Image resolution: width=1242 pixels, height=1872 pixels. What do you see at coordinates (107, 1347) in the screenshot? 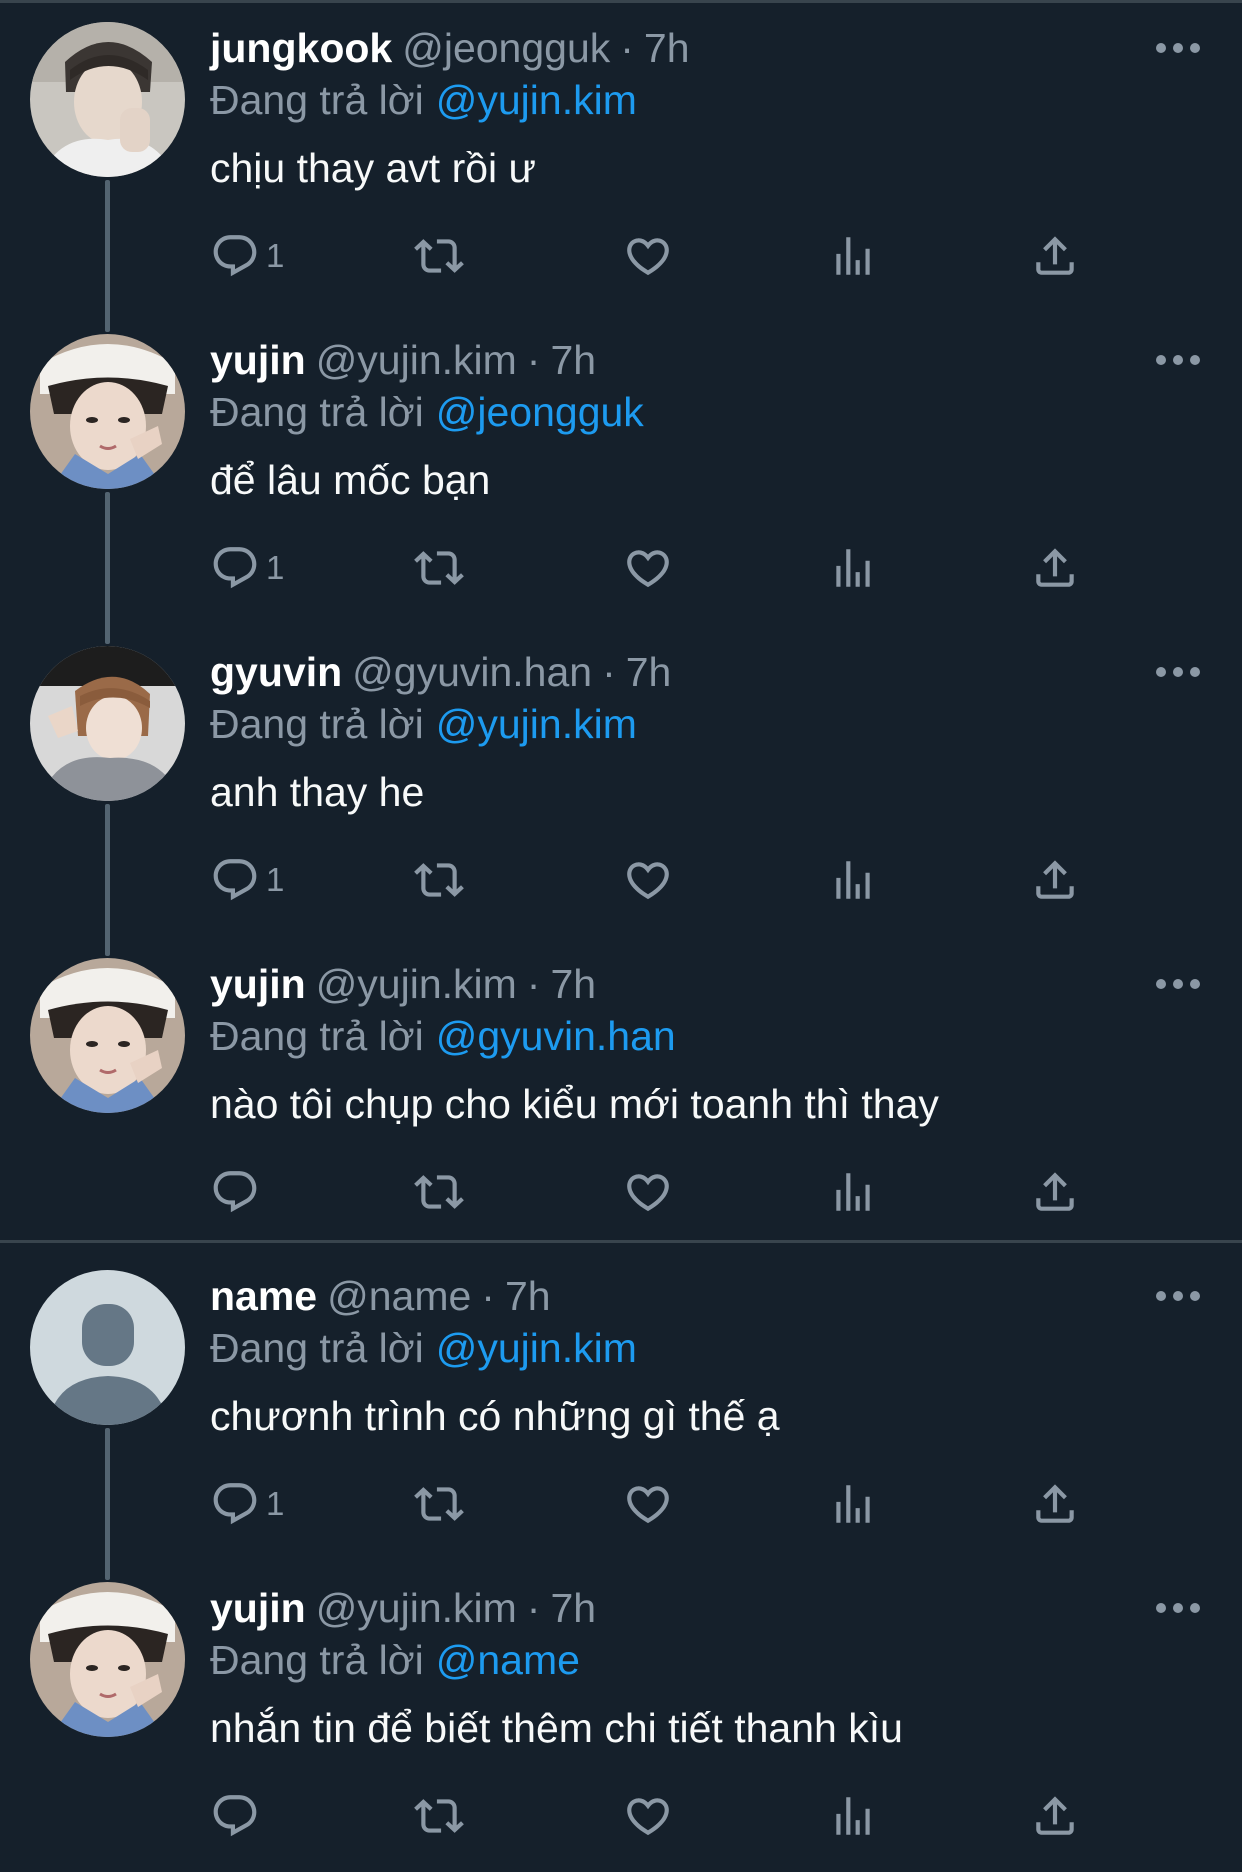
I see `default-avatar` at bounding box center [107, 1347].